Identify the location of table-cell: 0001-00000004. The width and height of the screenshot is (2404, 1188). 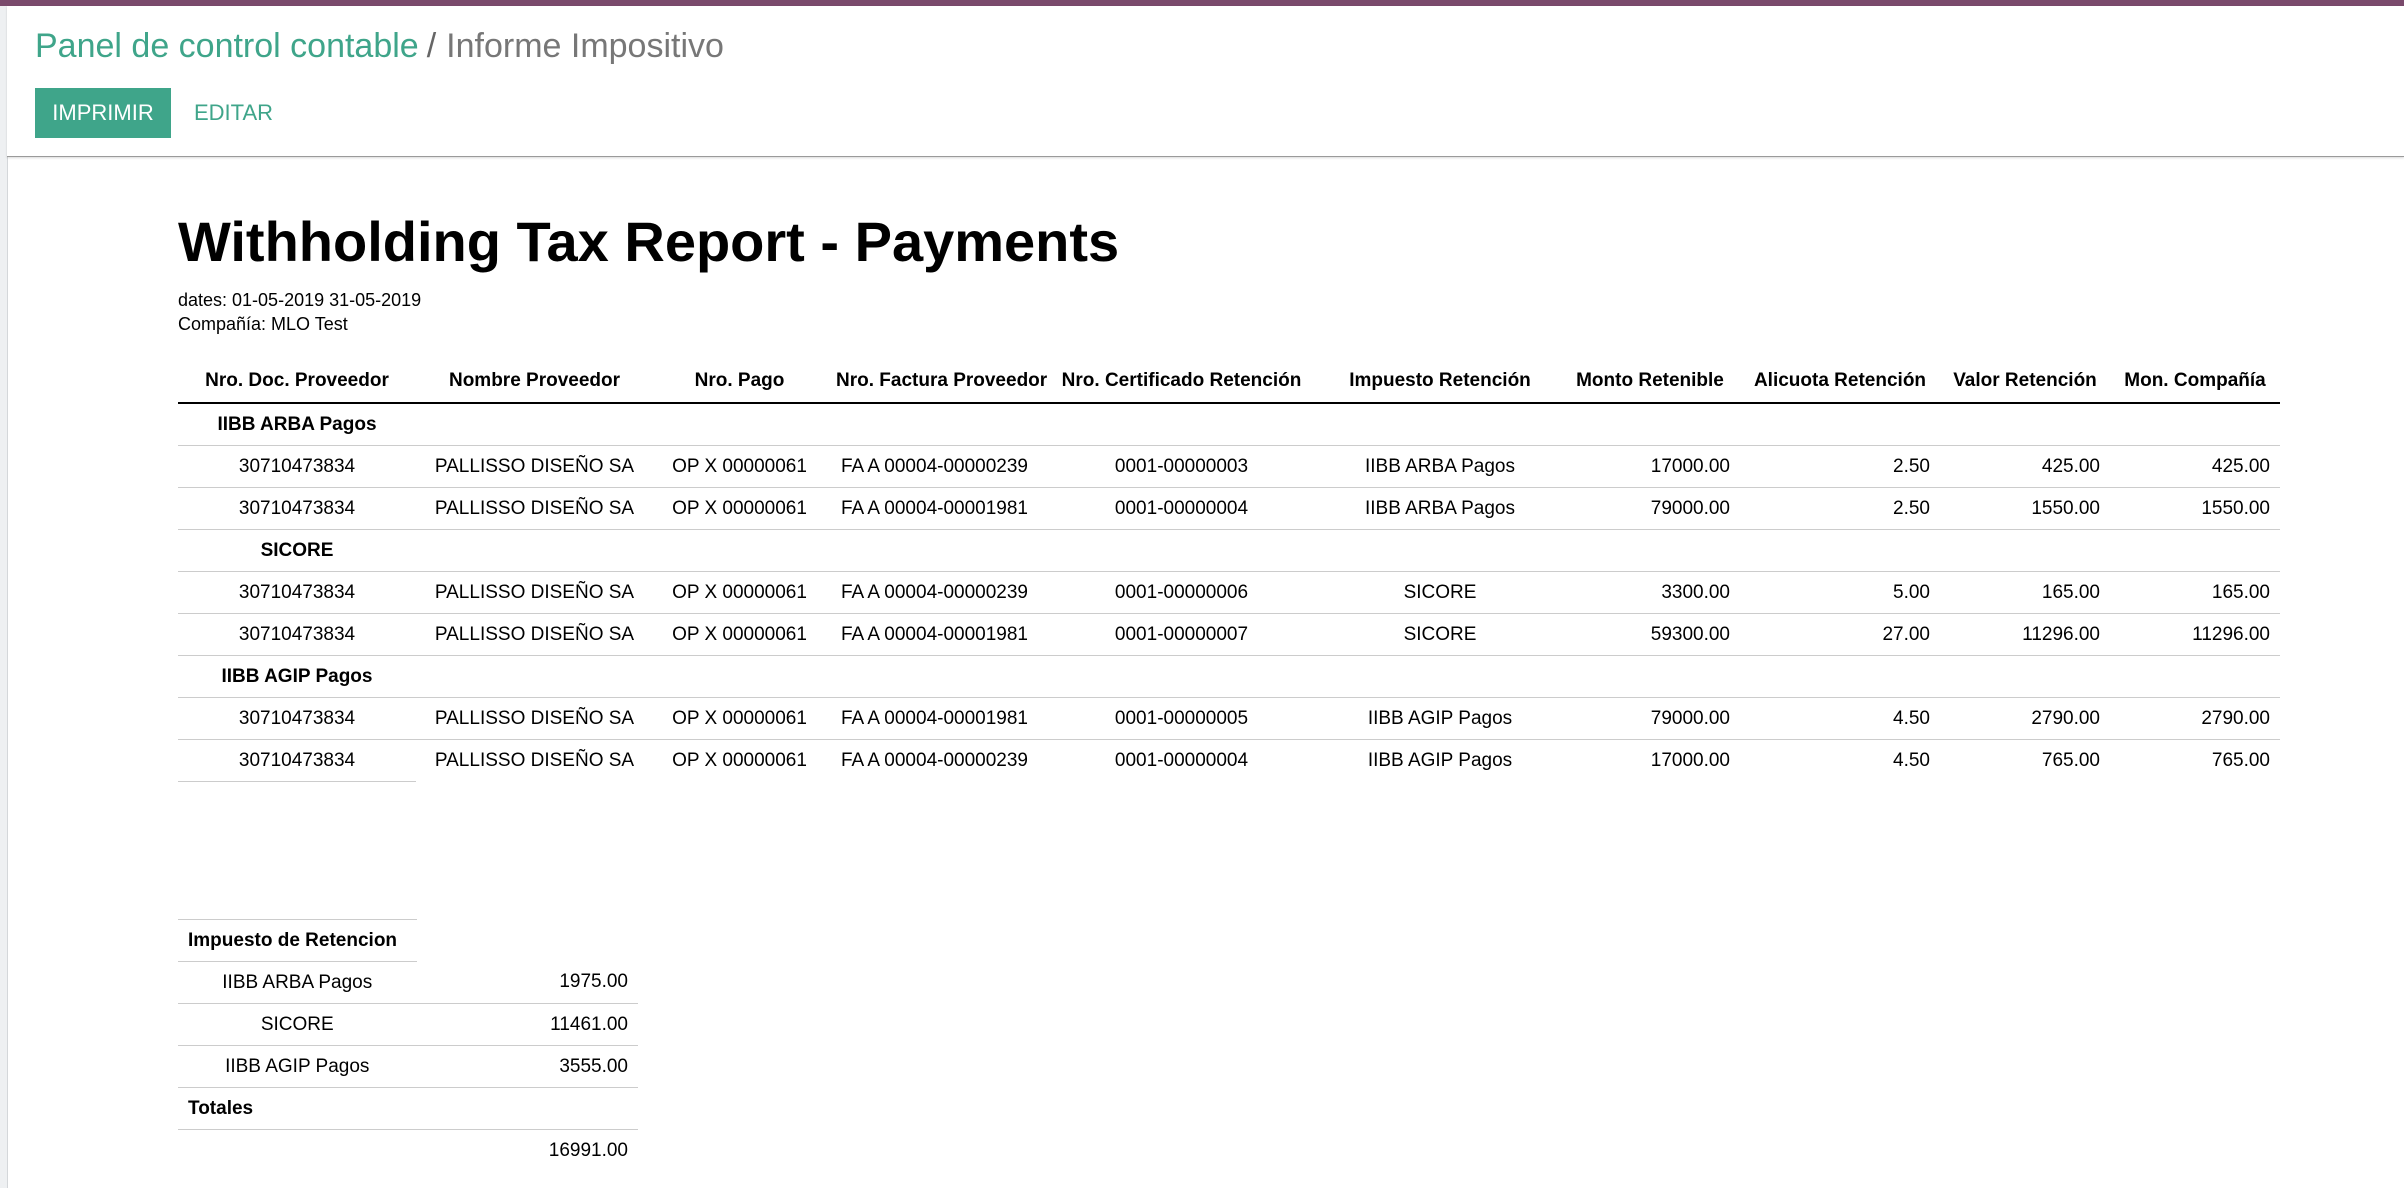
(1181, 760).